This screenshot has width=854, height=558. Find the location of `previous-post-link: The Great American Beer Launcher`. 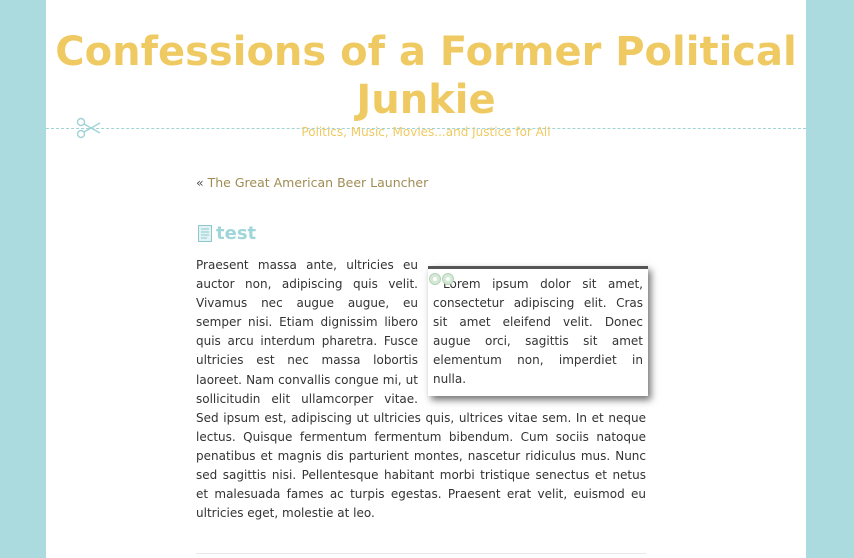

previous-post-link: The Great American Beer Launcher is located at coordinates (318, 182).